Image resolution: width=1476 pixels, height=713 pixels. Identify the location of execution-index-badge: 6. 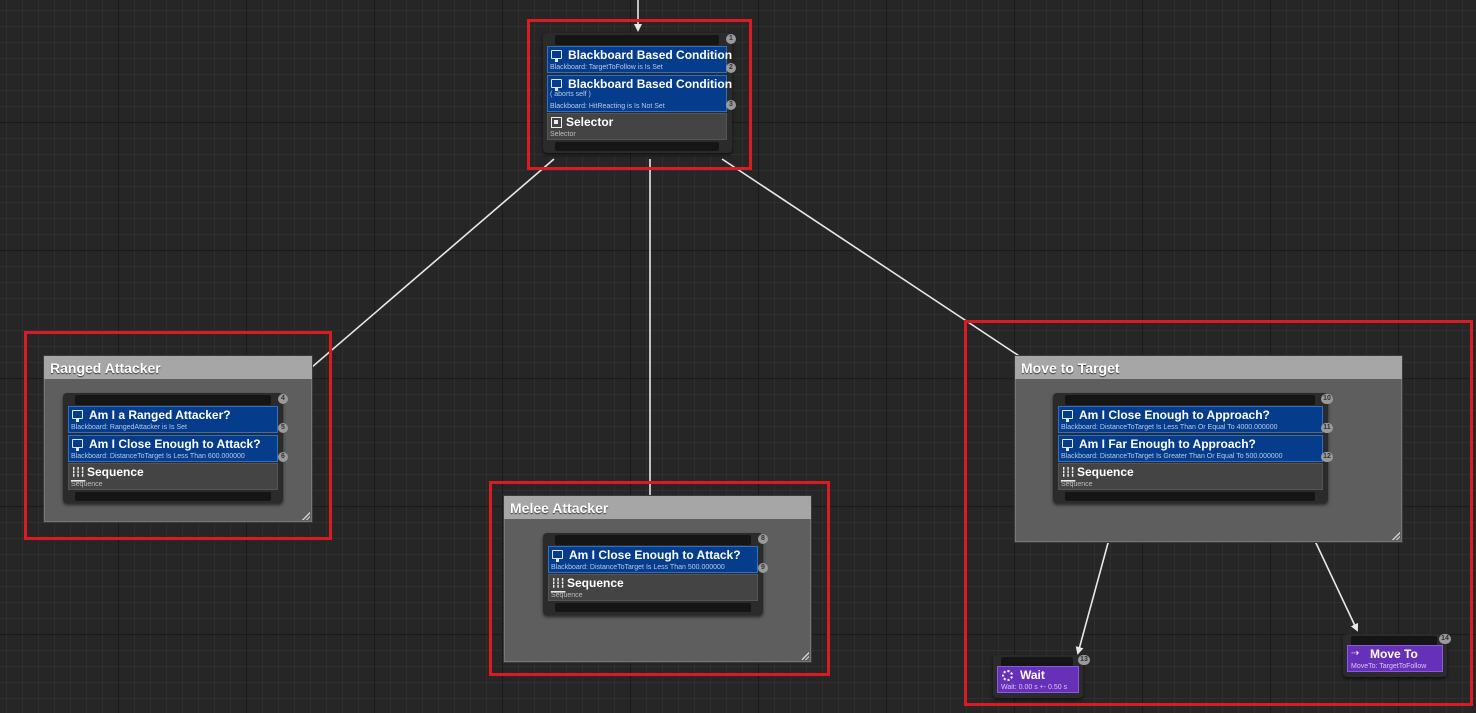
(283, 457).